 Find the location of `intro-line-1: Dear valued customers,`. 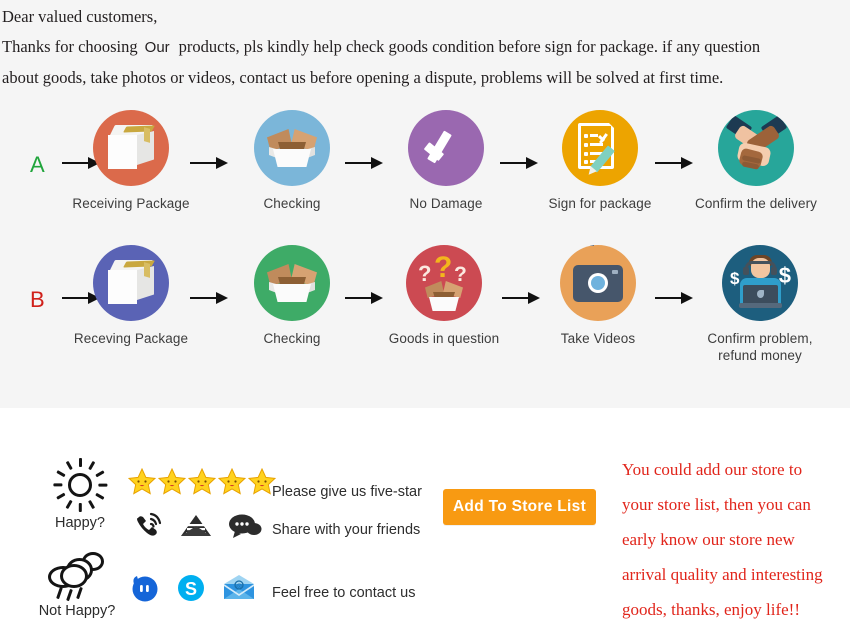

intro-line-1: Dear valued customers, is located at coordinates (80, 16).